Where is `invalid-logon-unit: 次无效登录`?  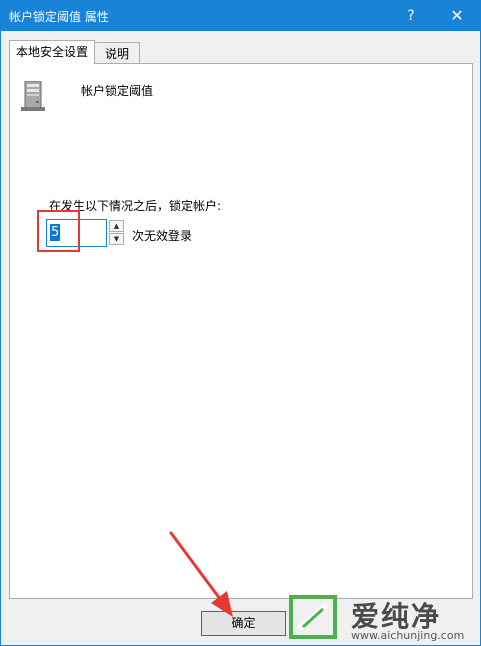
invalid-logon-unit: 次无效登录 is located at coordinates (162, 236).